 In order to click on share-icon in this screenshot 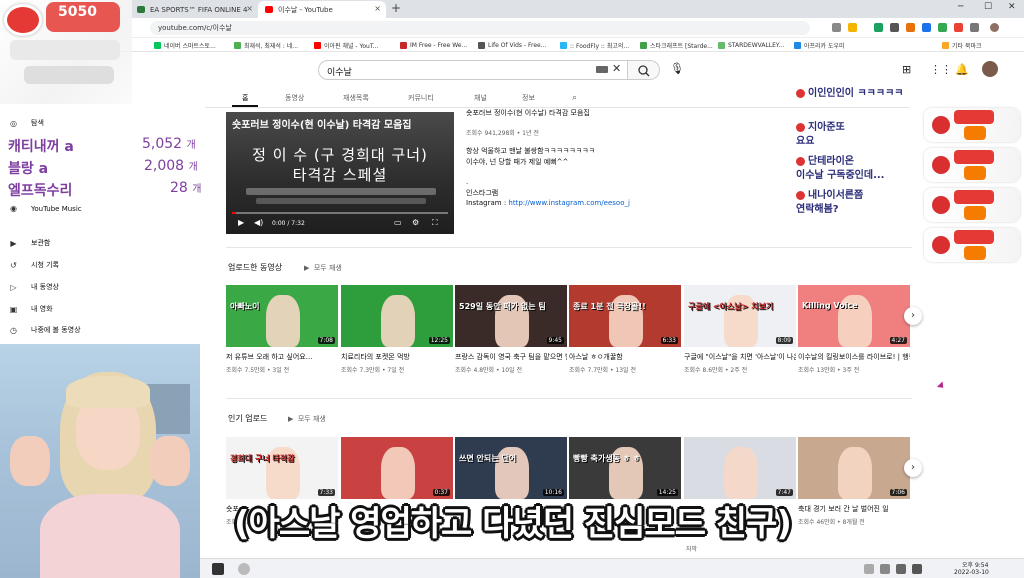, I will do `click(836, 27)`.